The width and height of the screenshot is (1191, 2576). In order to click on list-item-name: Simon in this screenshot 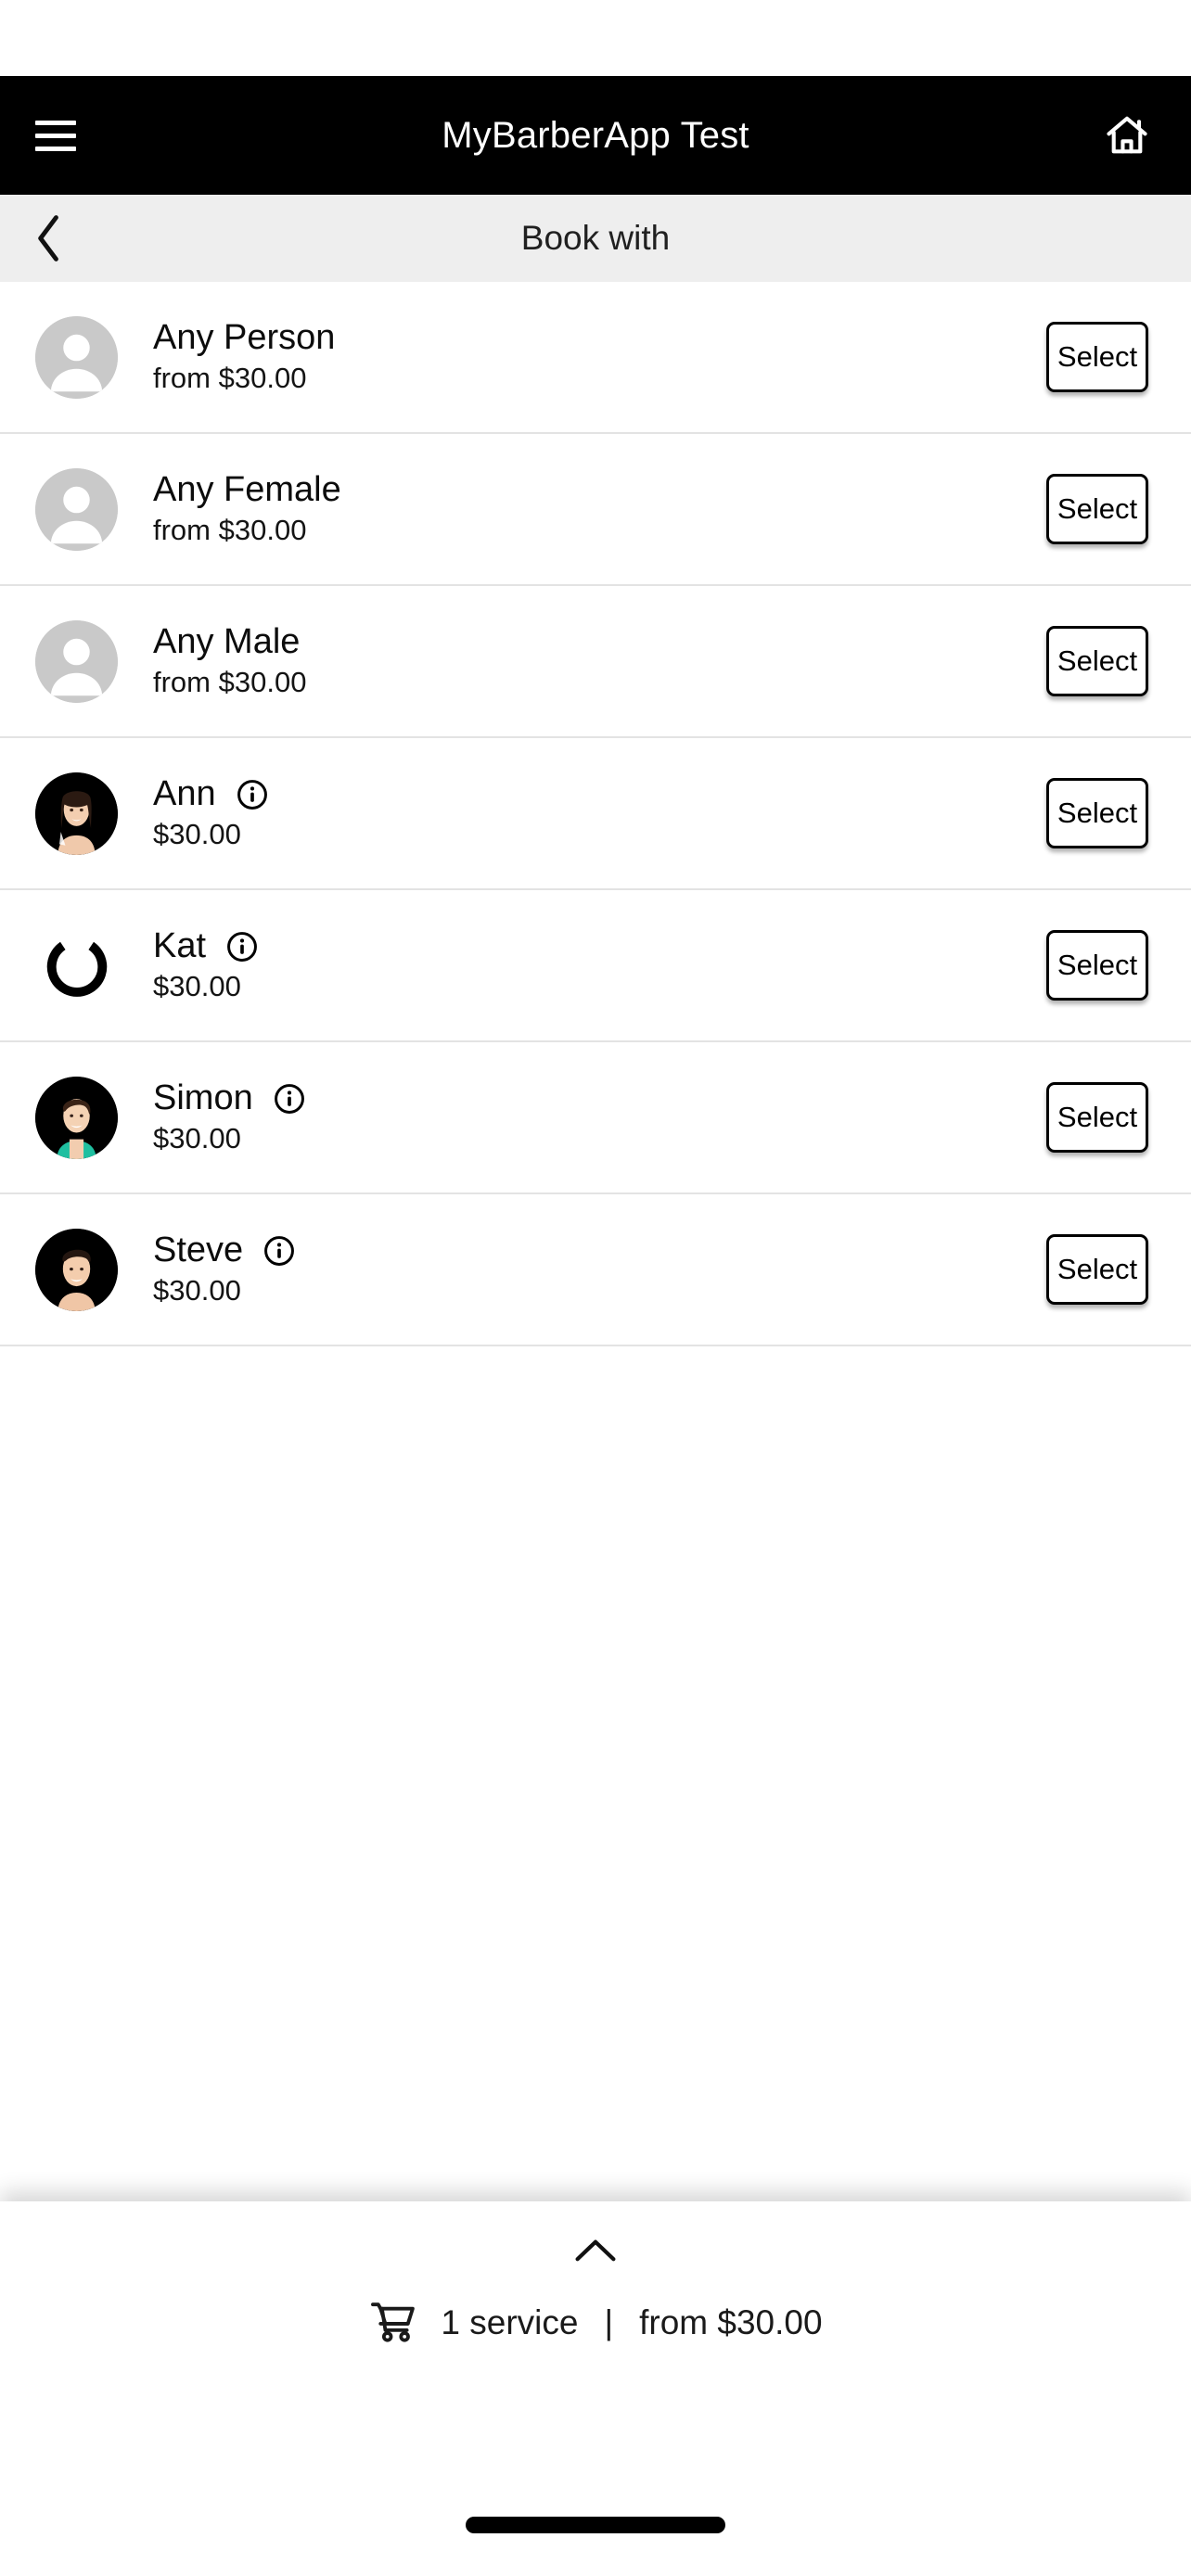, I will do `click(203, 1097)`.